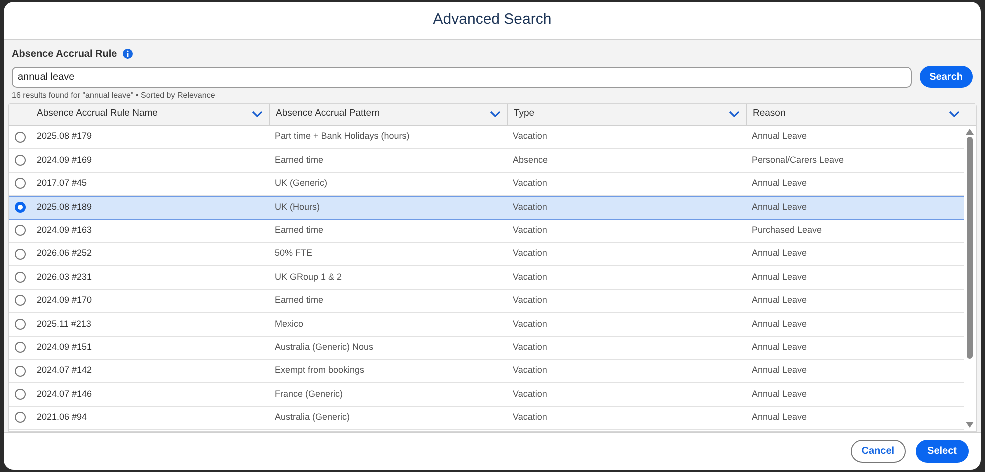 This screenshot has width=985, height=472. Describe the element at coordinates (942, 451) in the screenshot. I see `select-button: Select` at that location.